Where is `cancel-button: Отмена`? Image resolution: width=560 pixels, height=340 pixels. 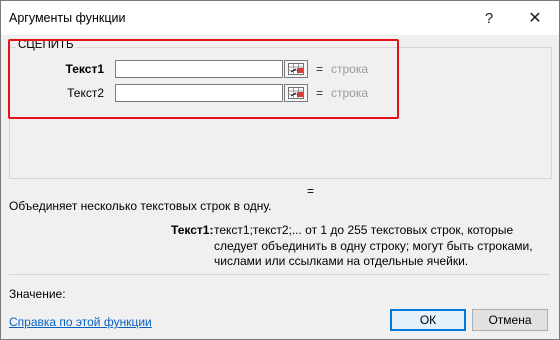 cancel-button: Отмена is located at coordinates (510, 320).